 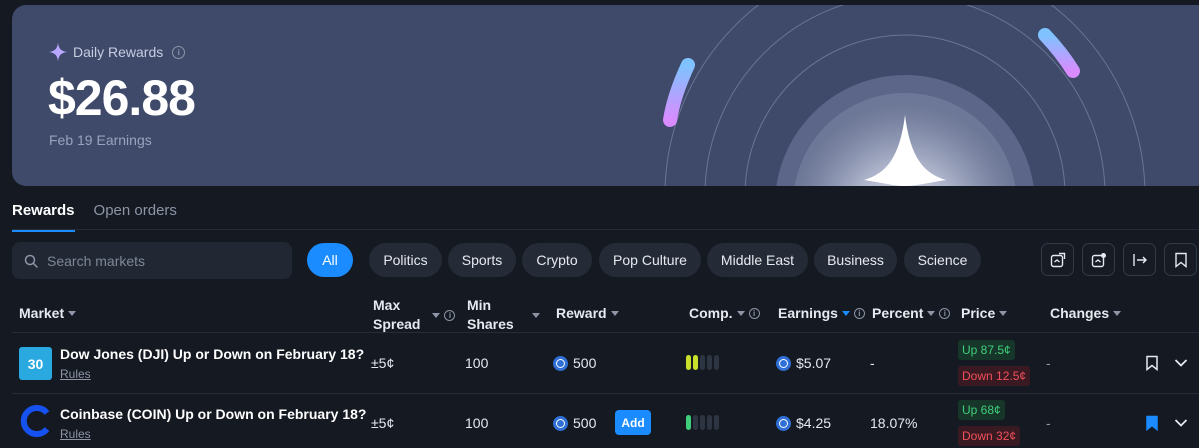 What do you see at coordinates (702, 422) in the screenshot?
I see `competition-meter` at bounding box center [702, 422].